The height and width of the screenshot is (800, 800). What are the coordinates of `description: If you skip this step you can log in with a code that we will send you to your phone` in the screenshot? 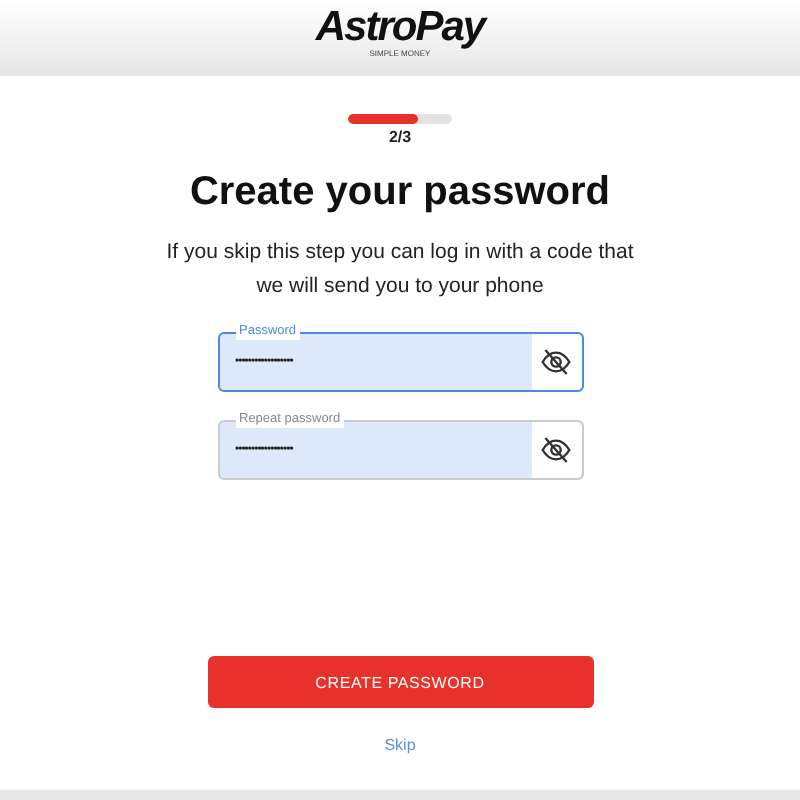 It's located at (400, 270).